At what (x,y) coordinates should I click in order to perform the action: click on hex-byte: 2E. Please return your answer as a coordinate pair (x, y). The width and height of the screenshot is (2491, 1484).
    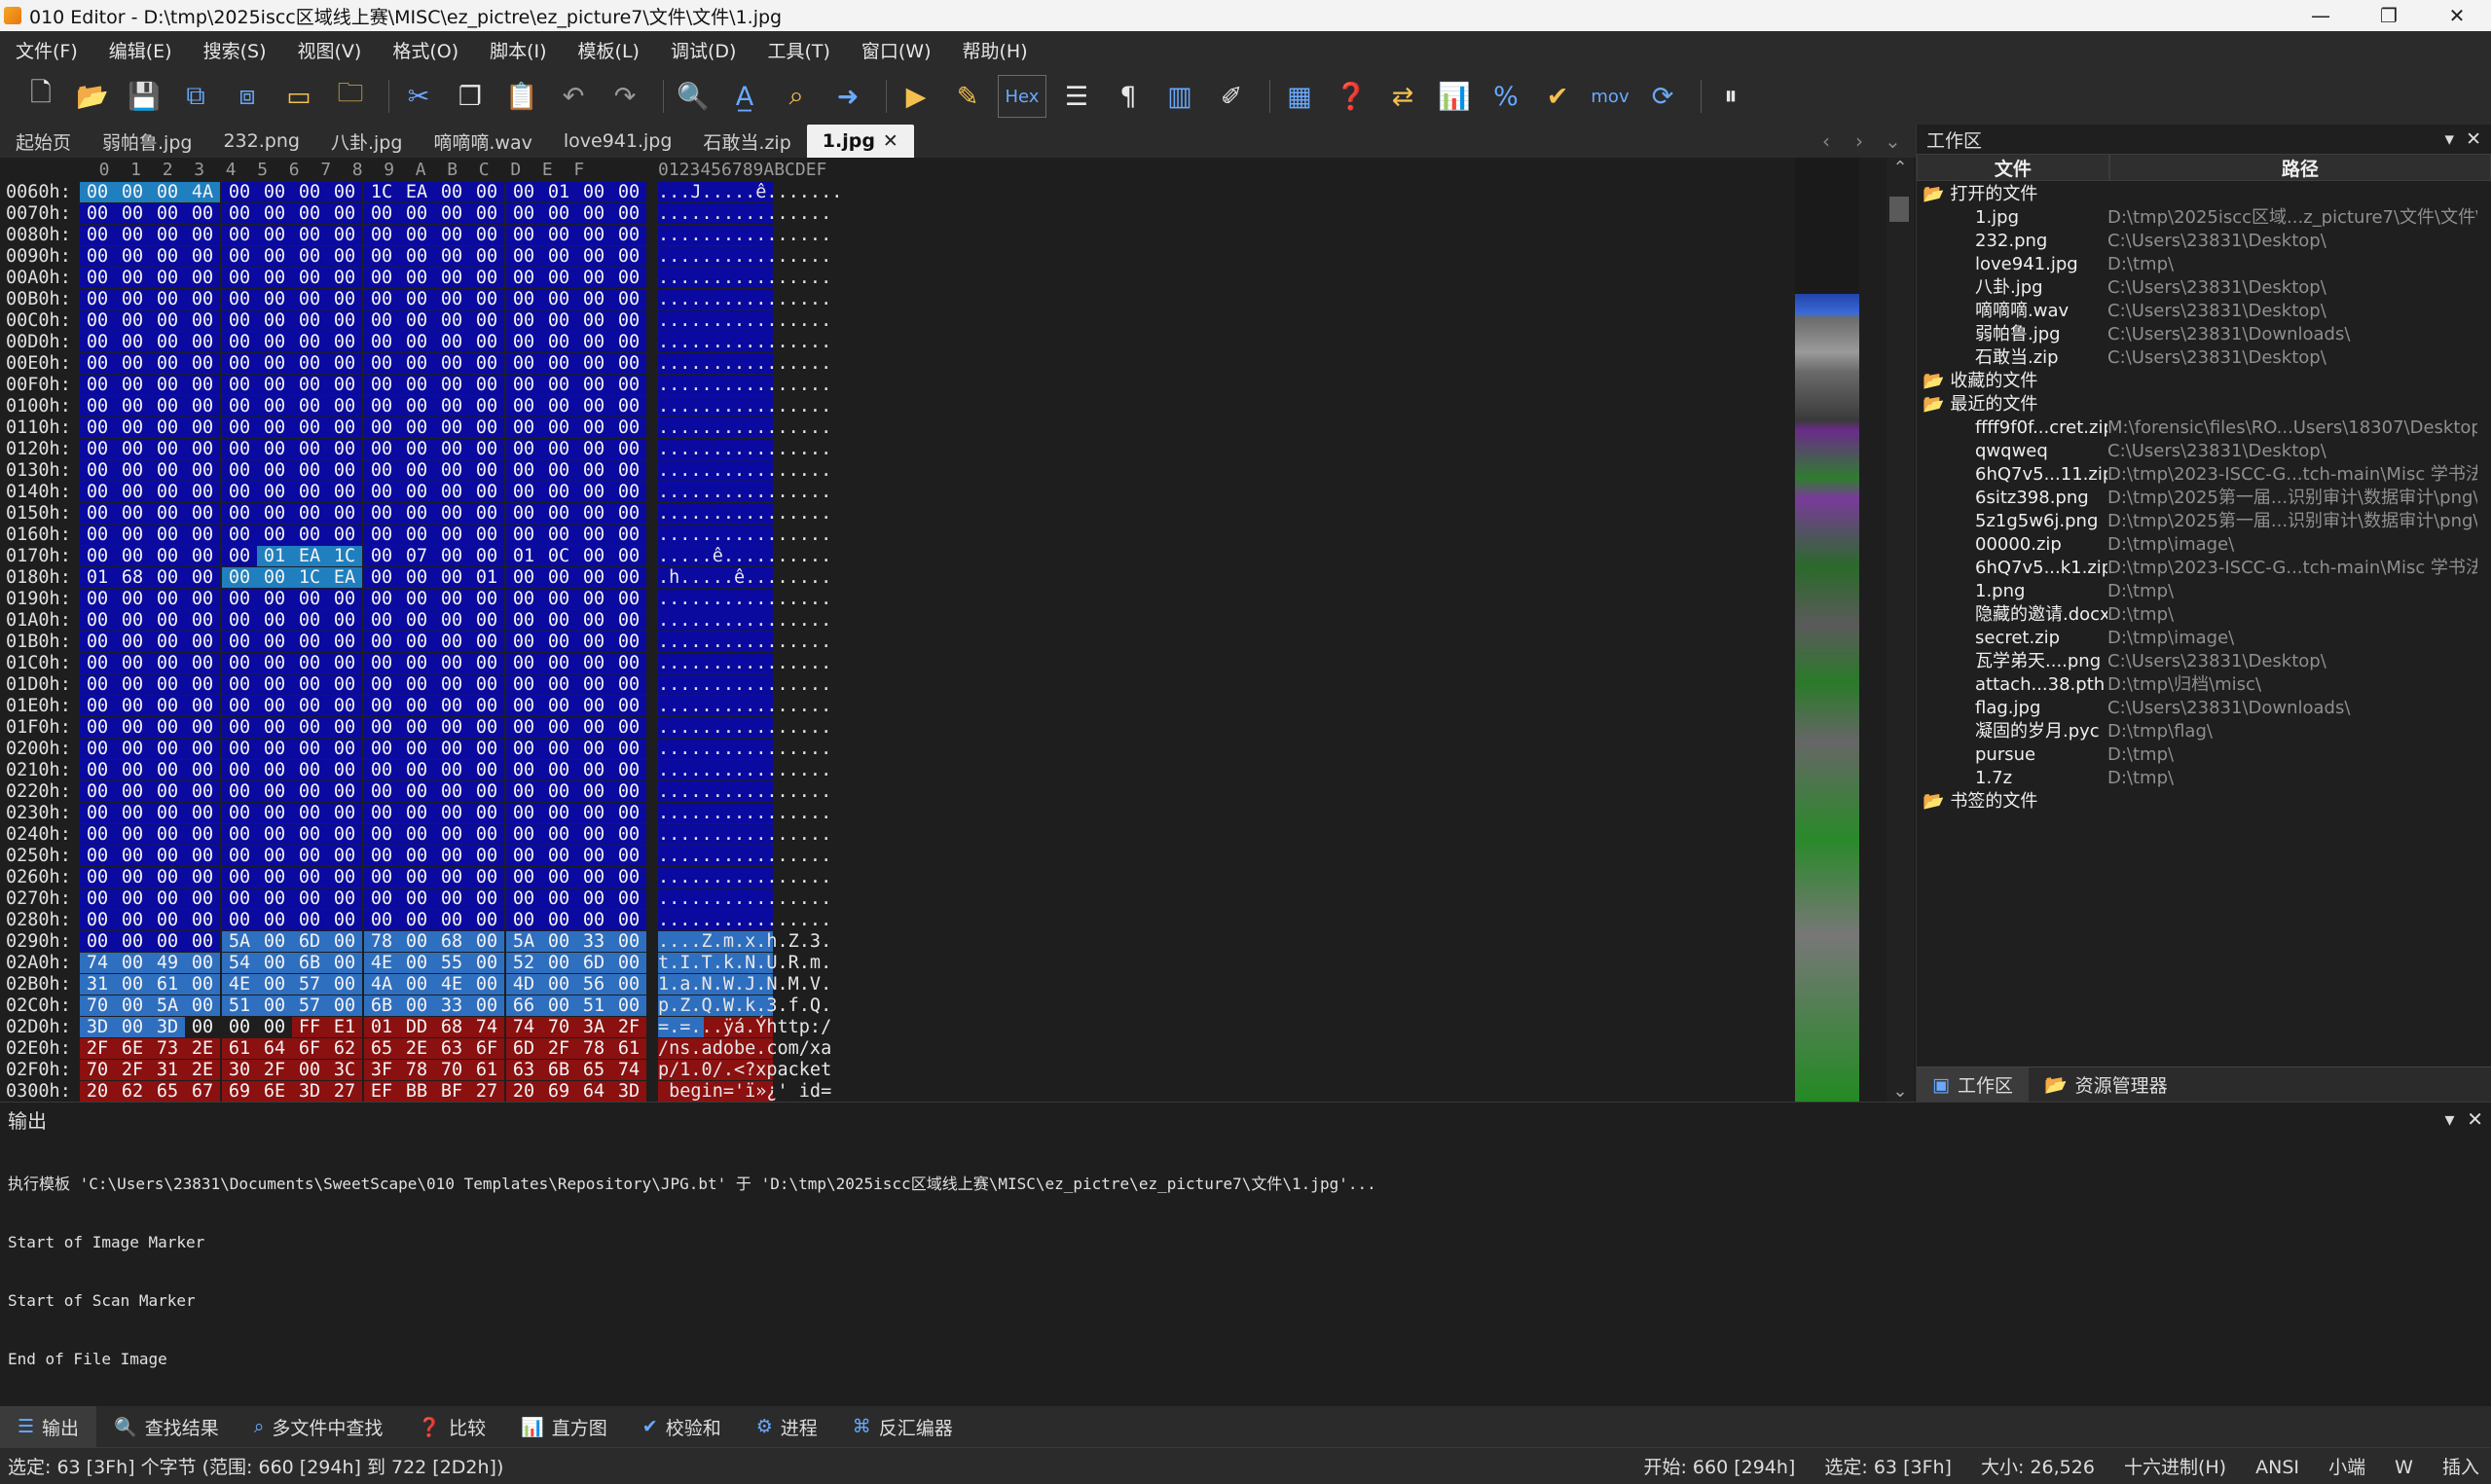
    Looking at the image, I should click on (202, 1048).